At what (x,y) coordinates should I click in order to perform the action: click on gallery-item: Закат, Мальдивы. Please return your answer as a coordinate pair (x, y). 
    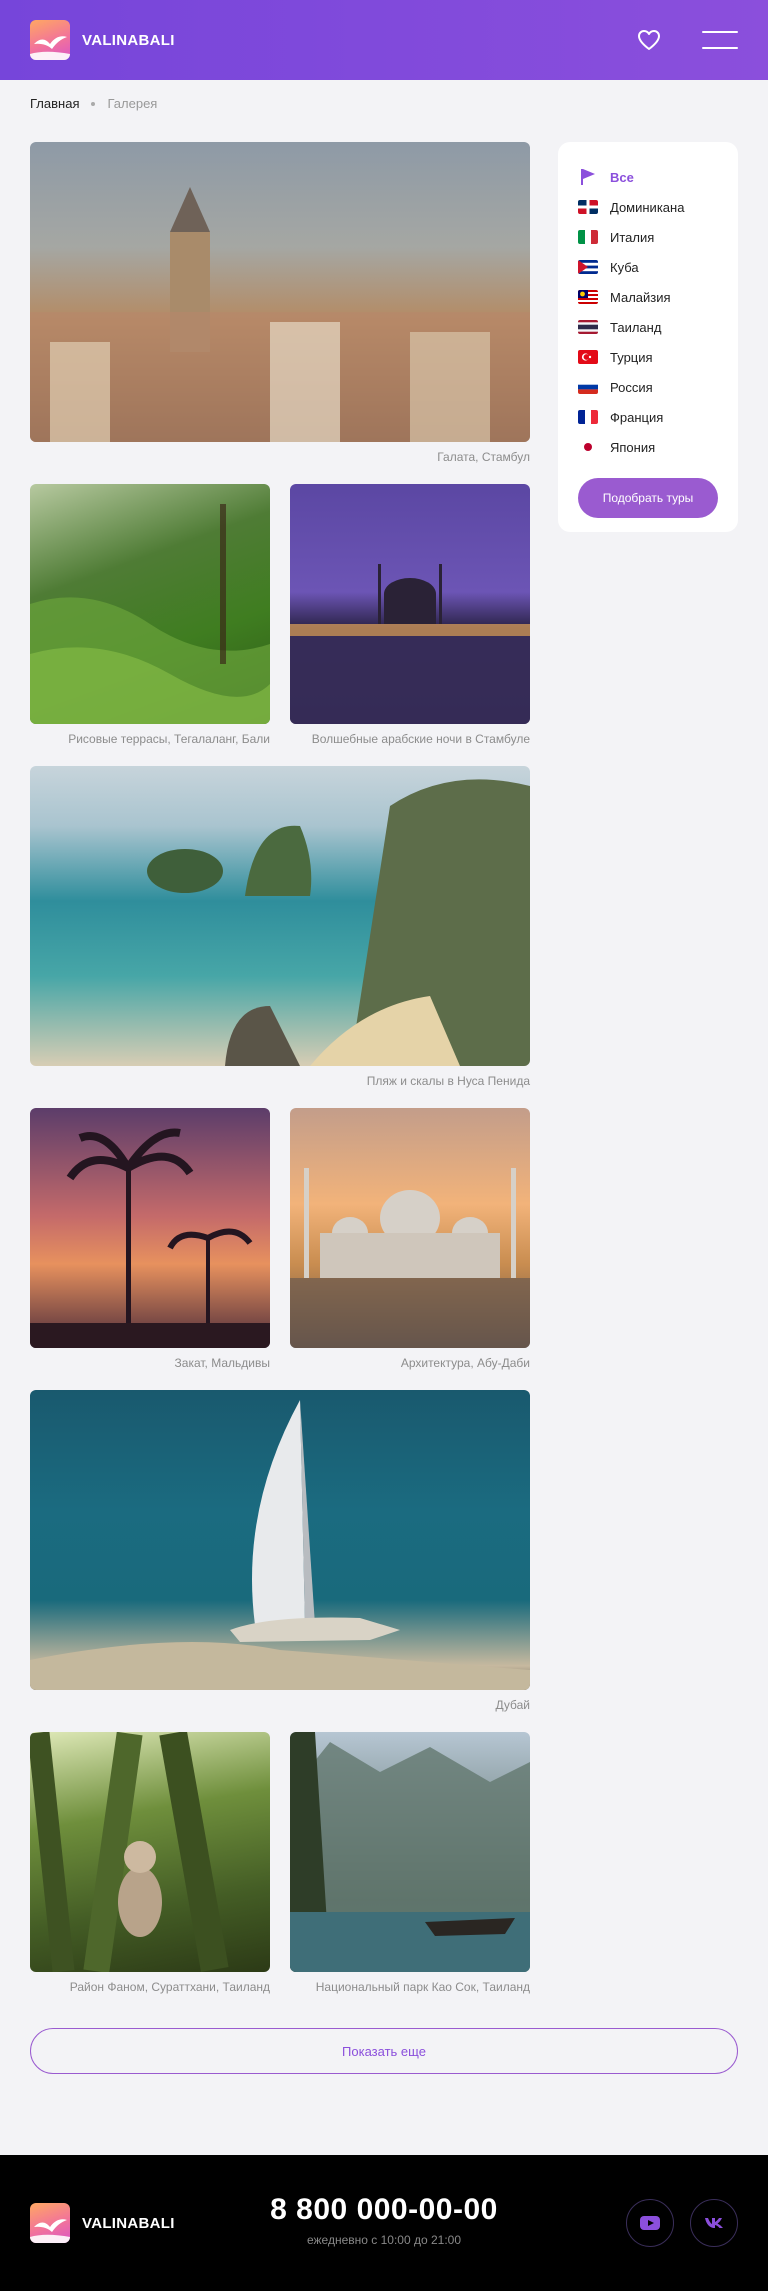
    Looking at the image, I should click on (150, 1239).